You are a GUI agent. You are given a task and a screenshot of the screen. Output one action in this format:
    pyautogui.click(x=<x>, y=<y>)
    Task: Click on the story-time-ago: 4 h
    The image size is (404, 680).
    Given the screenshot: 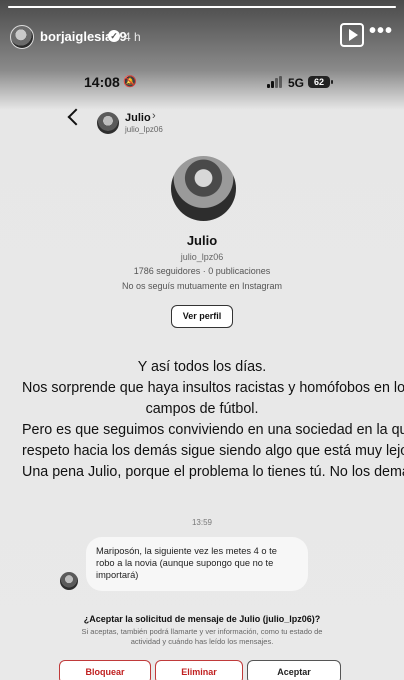 What is the action you would take?
    pyautogui.click(x=132, y=37)
    